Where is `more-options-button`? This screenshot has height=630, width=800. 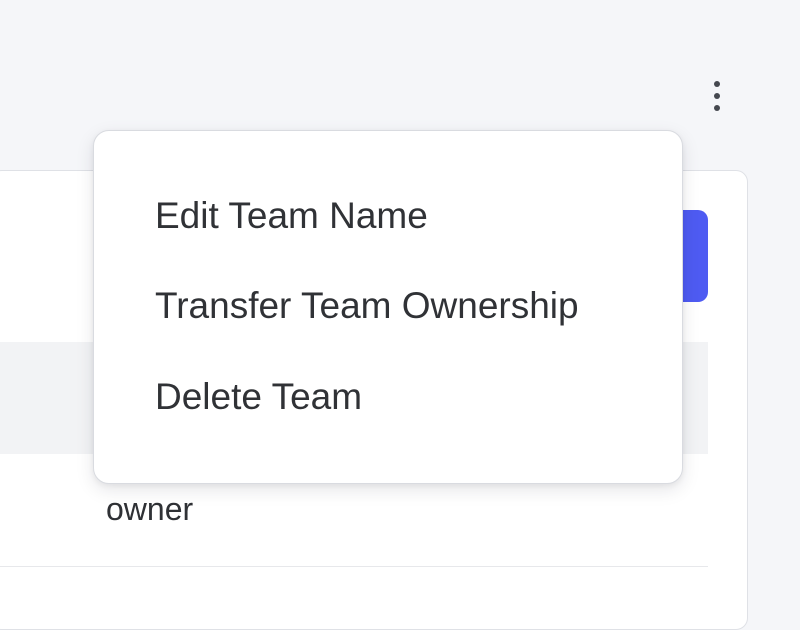
more-options-button is located at coordinates (717, 96).